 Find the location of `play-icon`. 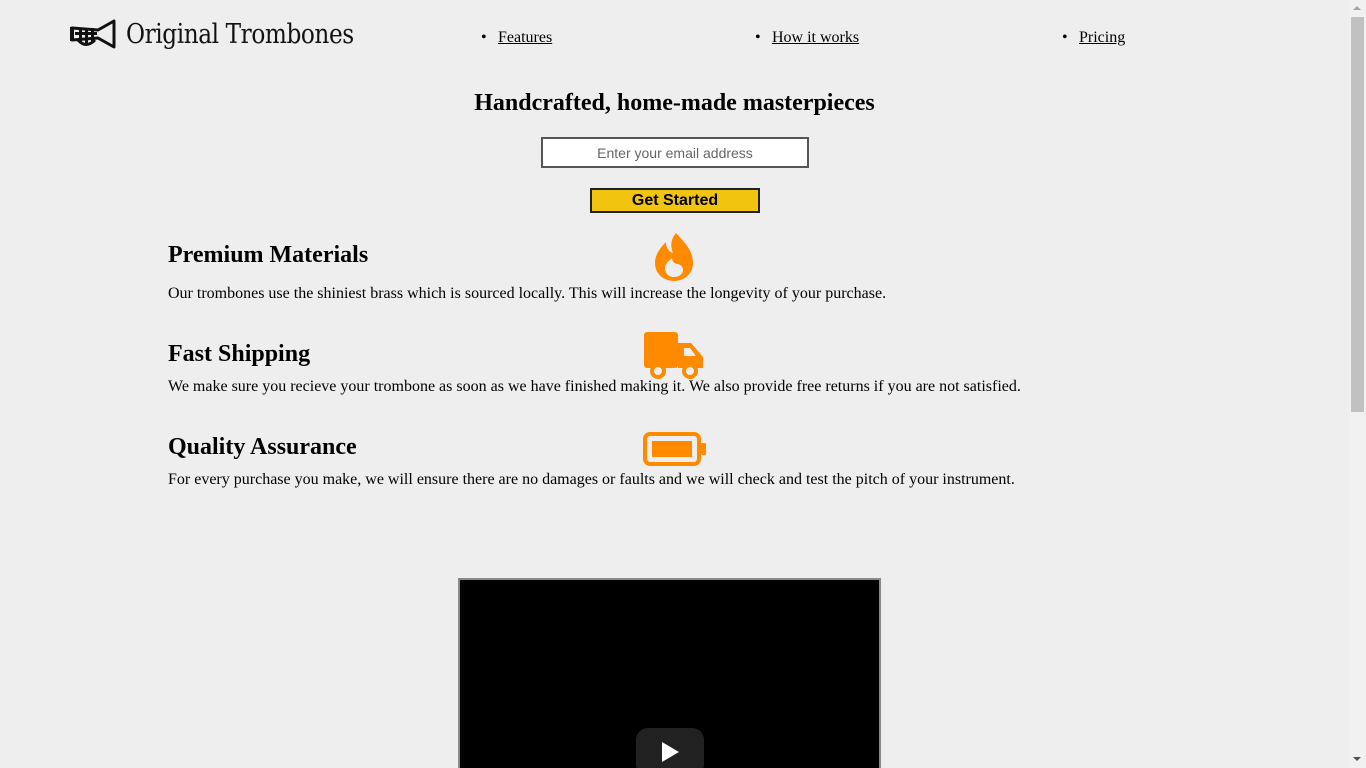

play-icon is located at coordinates (670, 752).